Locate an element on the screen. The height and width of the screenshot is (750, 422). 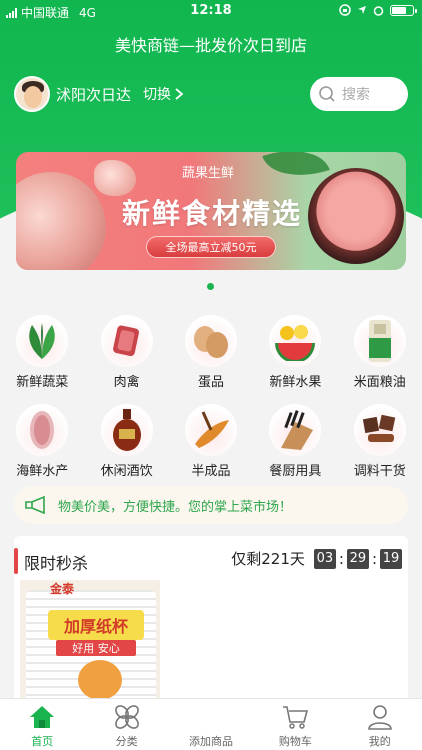
countdown-minutes: 29 is located at coordinates (357, 558).